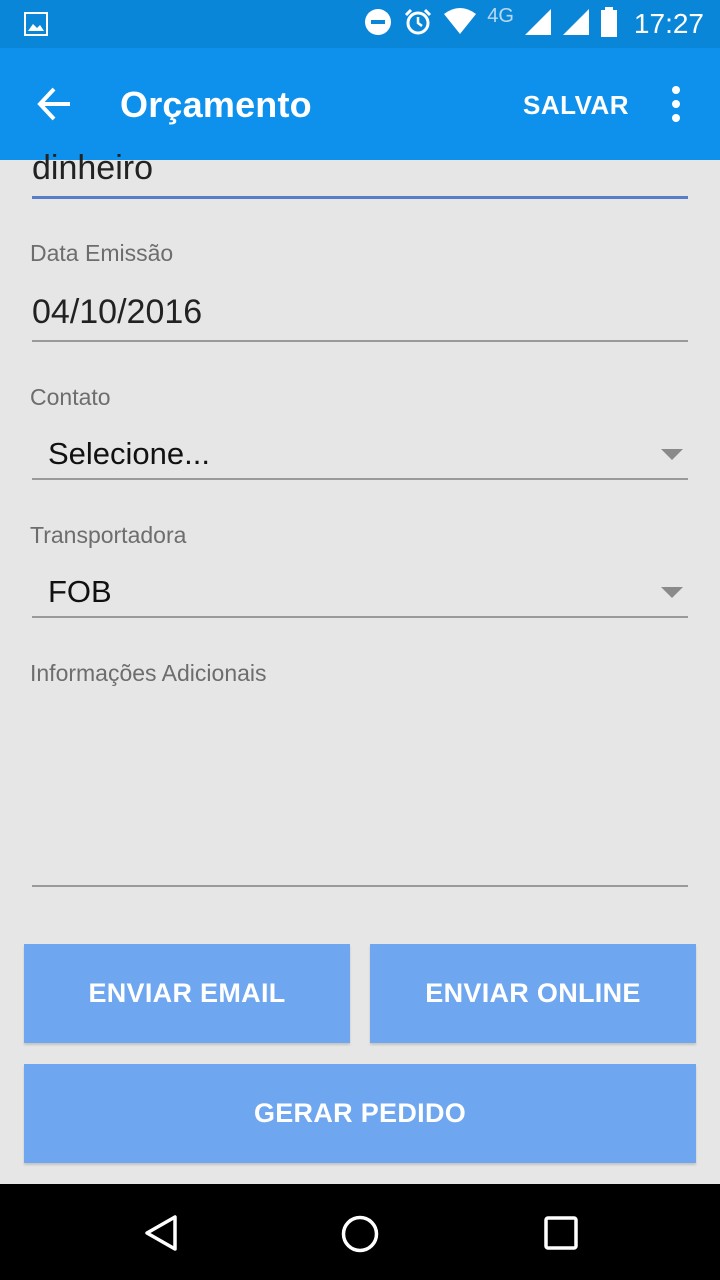  What do you see at coordinates (360, 24) in the screenshot?
I see `status-bar: 4G 17:27` at bounding box center [360, 24].